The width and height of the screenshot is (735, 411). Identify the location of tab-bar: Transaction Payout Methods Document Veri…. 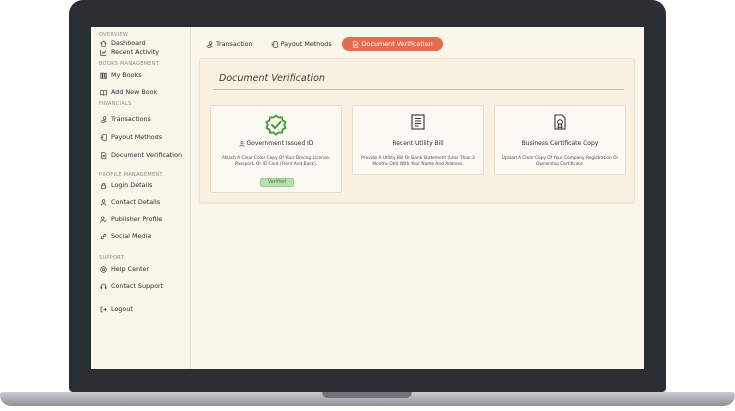
(317, 44).